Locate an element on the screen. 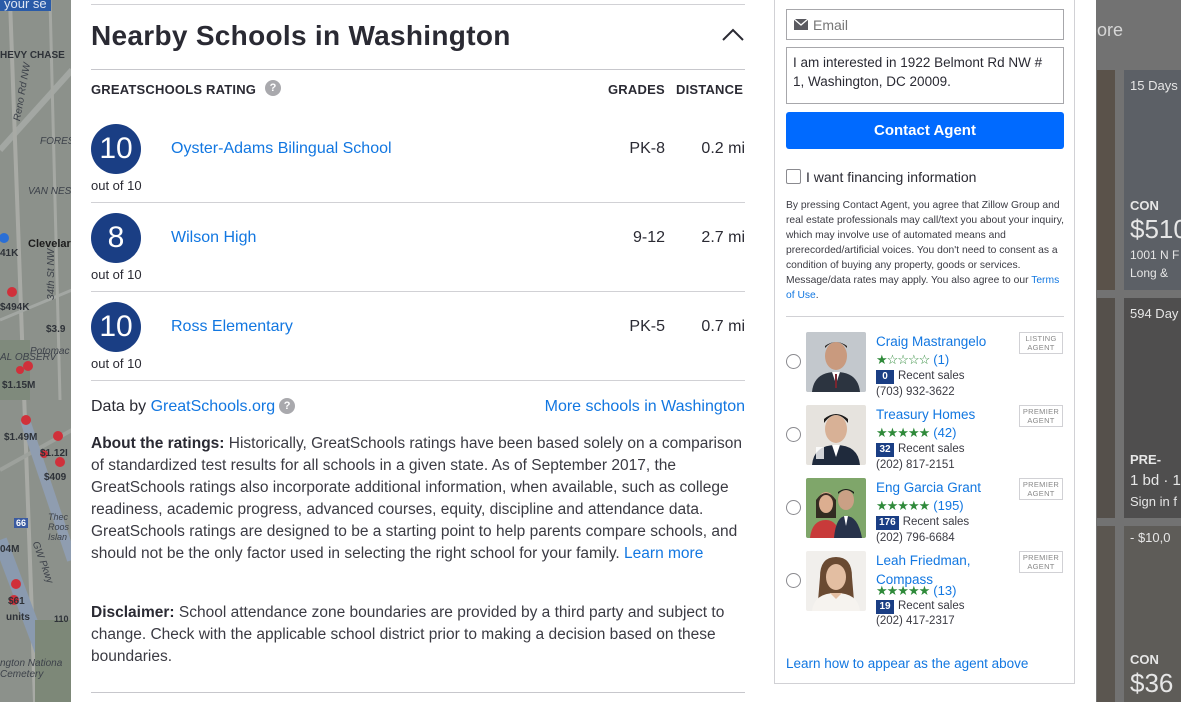 This screenshot has height=702, width=1181. agent-phone: (202) 417-2317 is located at coordinates (915, 621).